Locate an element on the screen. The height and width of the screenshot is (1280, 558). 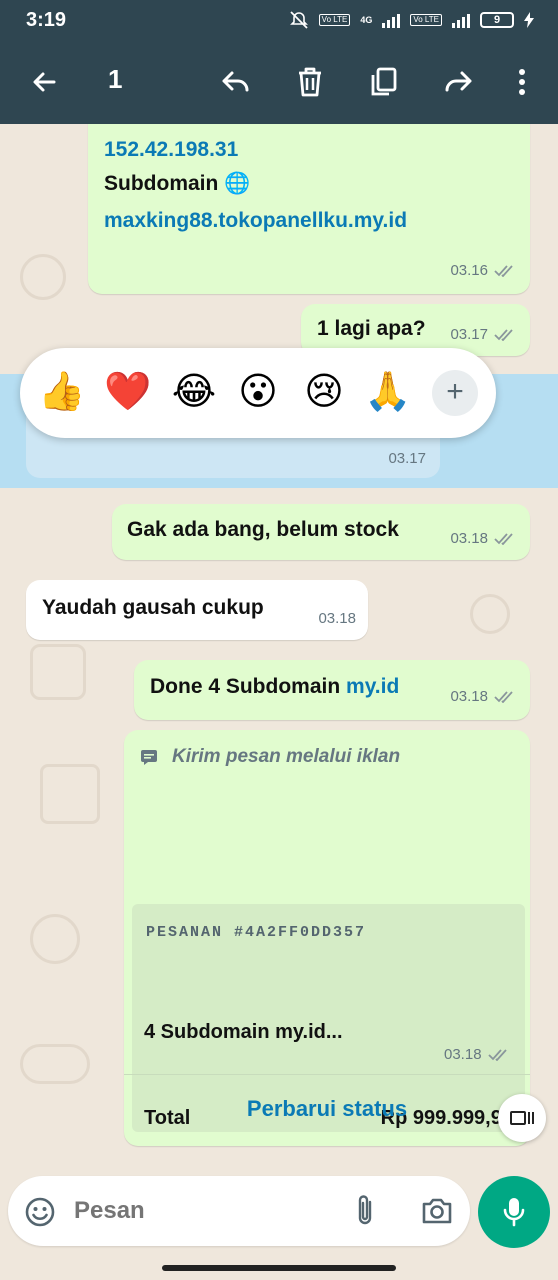
globe-icon: 🌐 is located at coordinates (237, 183).